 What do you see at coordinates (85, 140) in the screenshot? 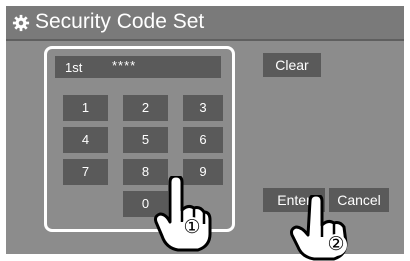
I see `key-4: 4` at bounding box center [85, 140].